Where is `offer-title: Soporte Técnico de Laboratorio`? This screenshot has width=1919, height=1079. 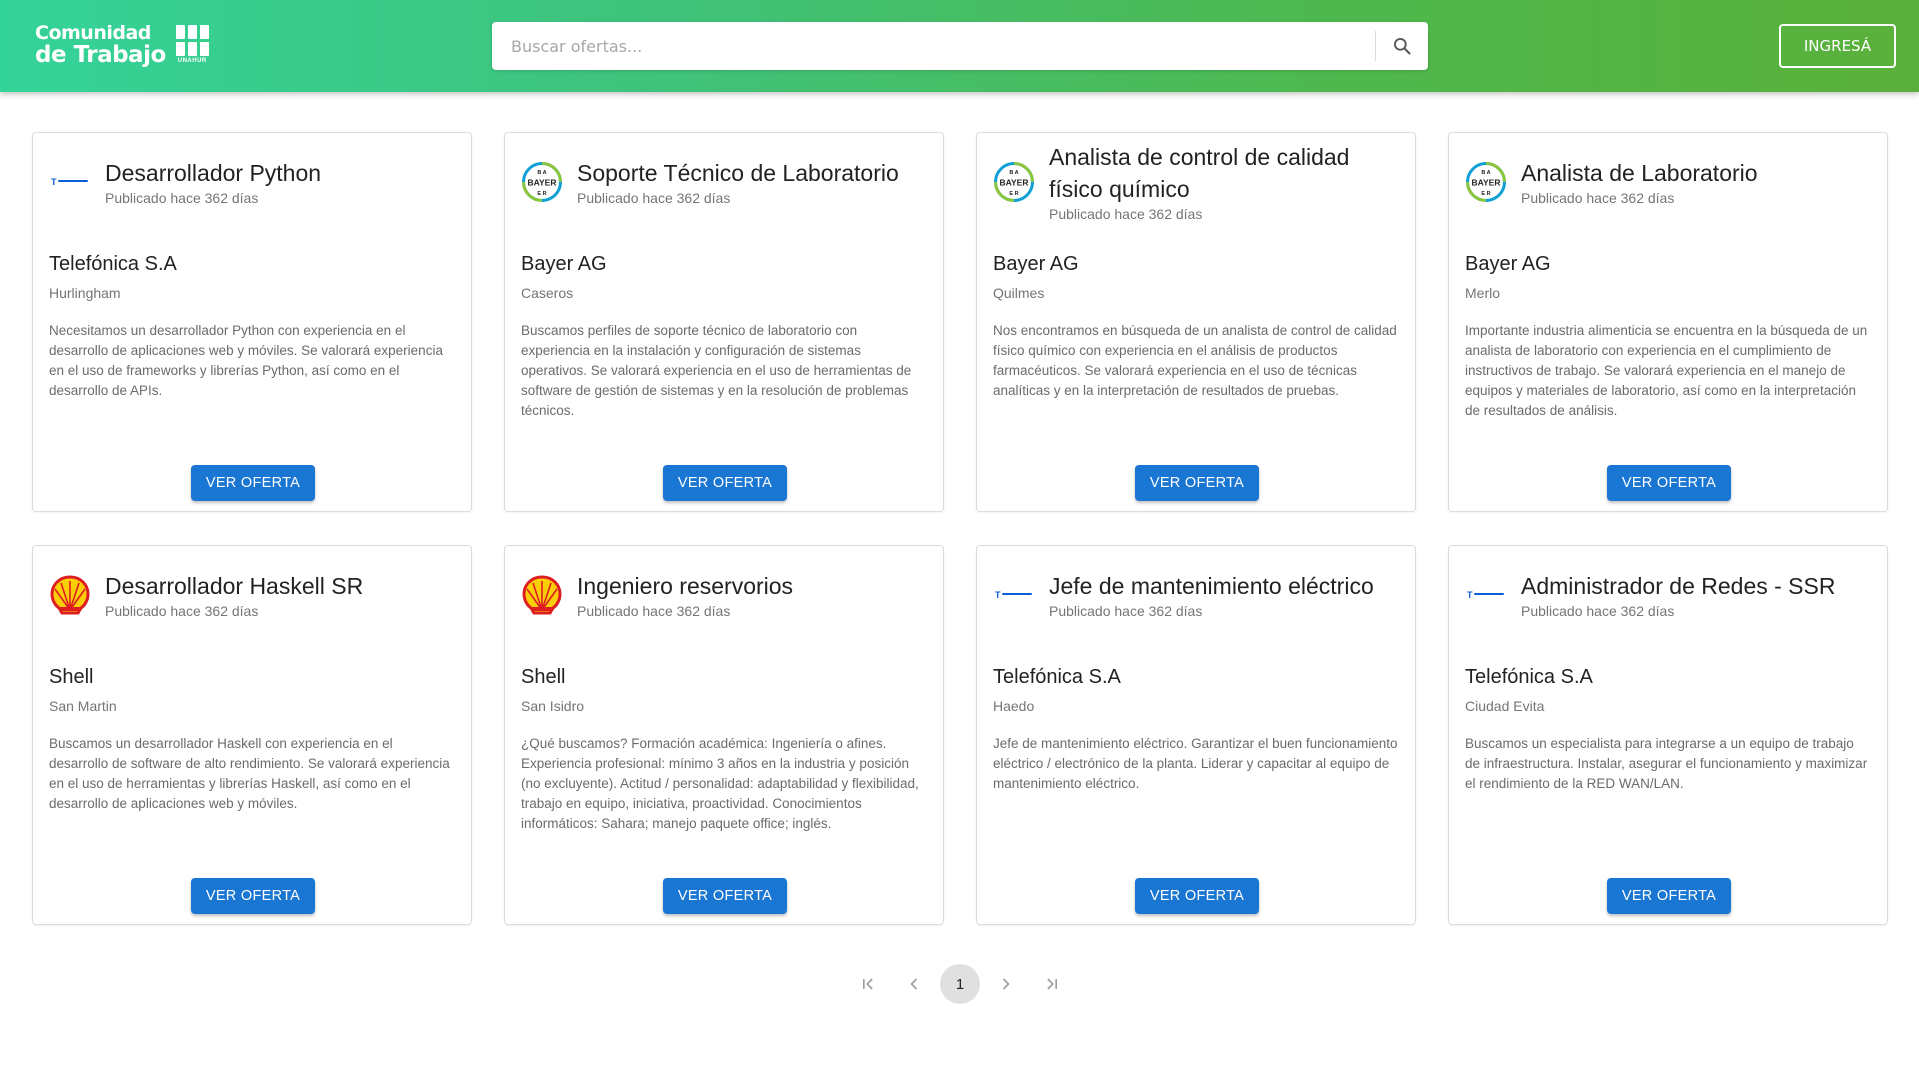 offer-title: Soporte Técnico de Laboratorio is located at coordinates (738, 173).